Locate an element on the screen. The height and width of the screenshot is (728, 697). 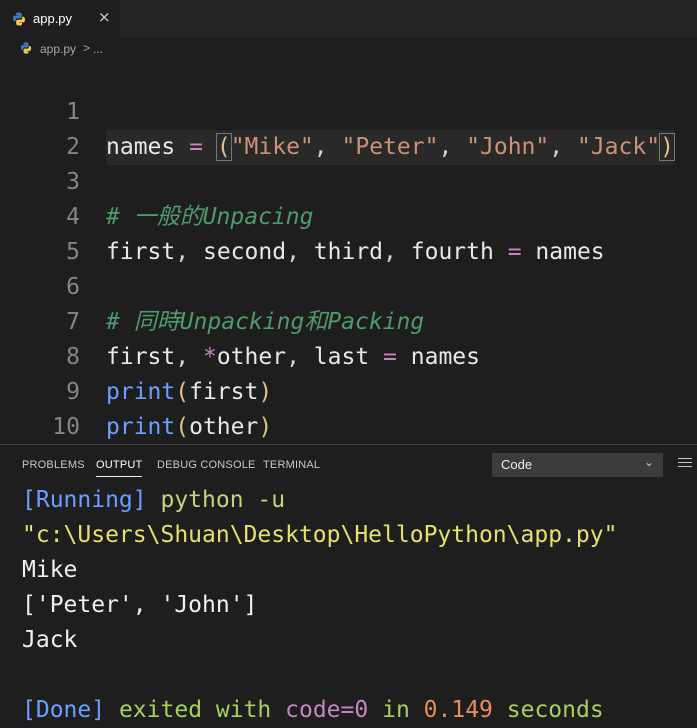
code-line: 6 # 同時Unpacking和Packing is located at coordinates (348, 285).